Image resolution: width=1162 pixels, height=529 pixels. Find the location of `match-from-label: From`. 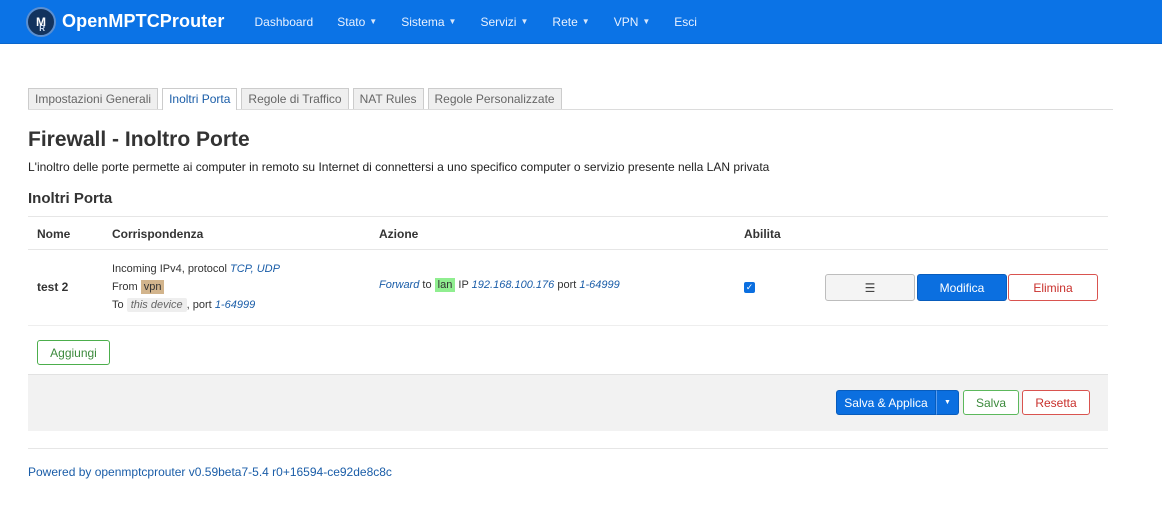

match-from-label: From is located at coordinates (125, 287).